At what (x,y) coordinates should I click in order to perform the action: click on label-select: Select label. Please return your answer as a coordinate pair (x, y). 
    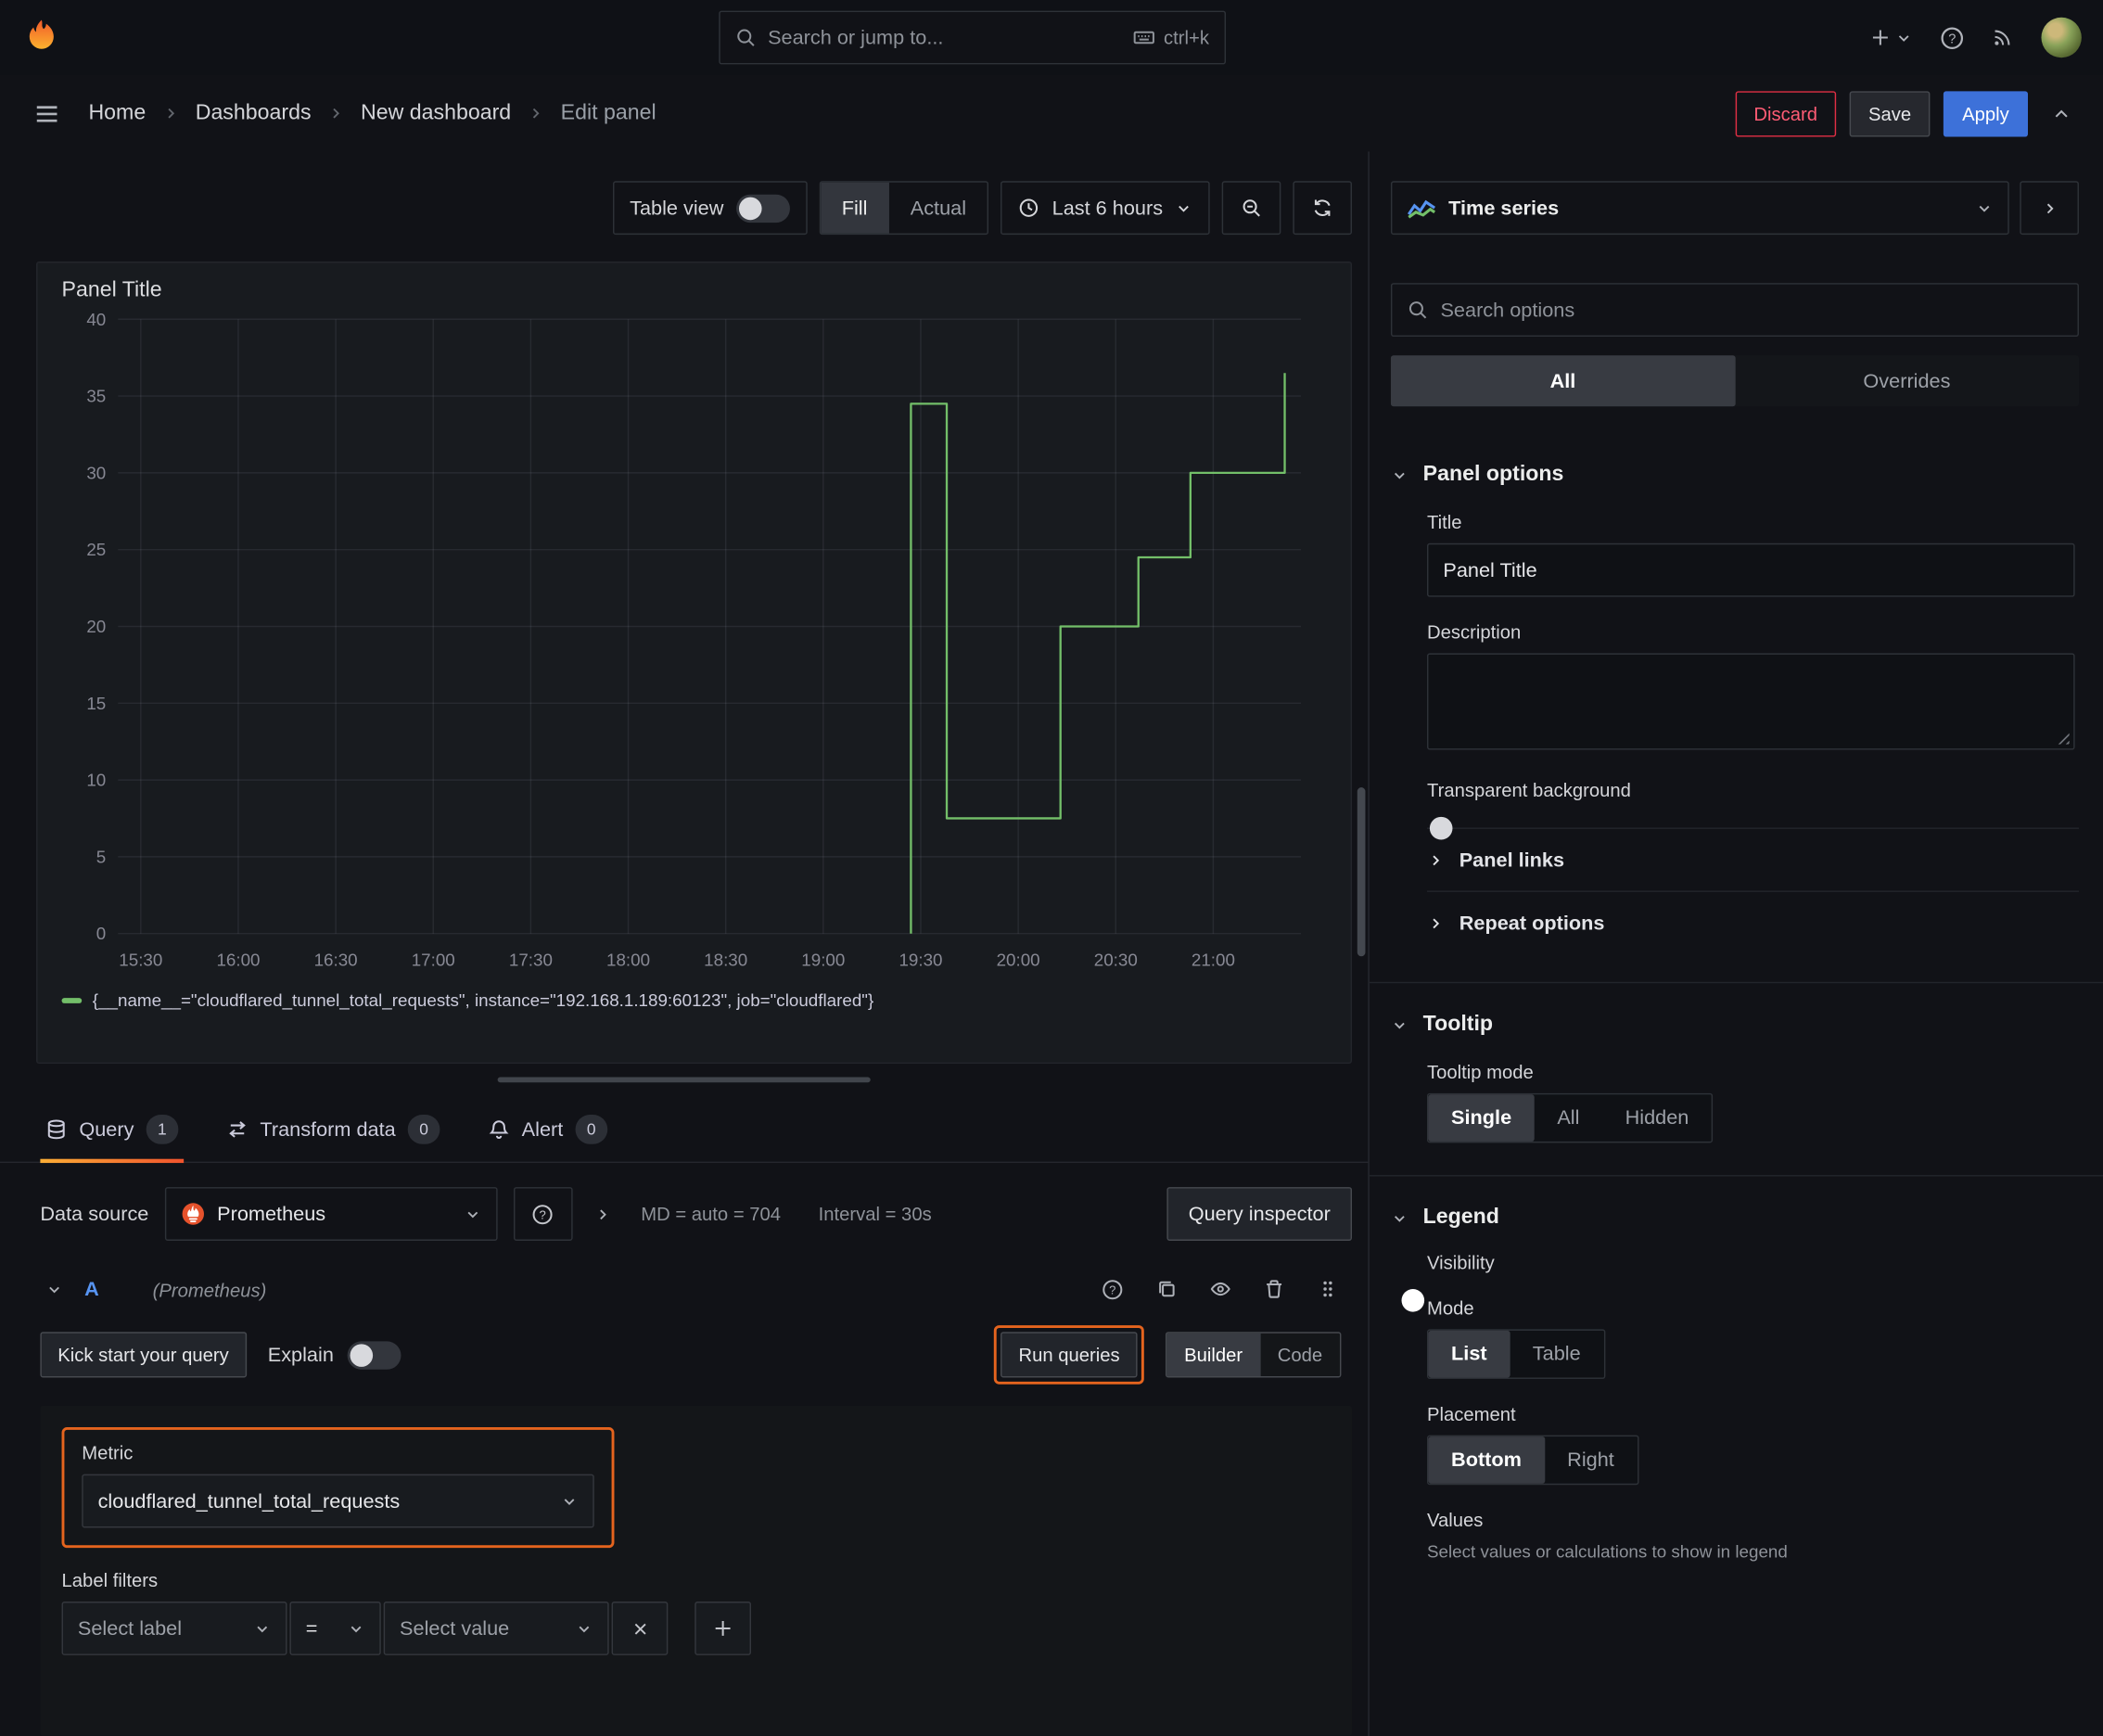
    Looking at the image, I should click on (174, 1628).